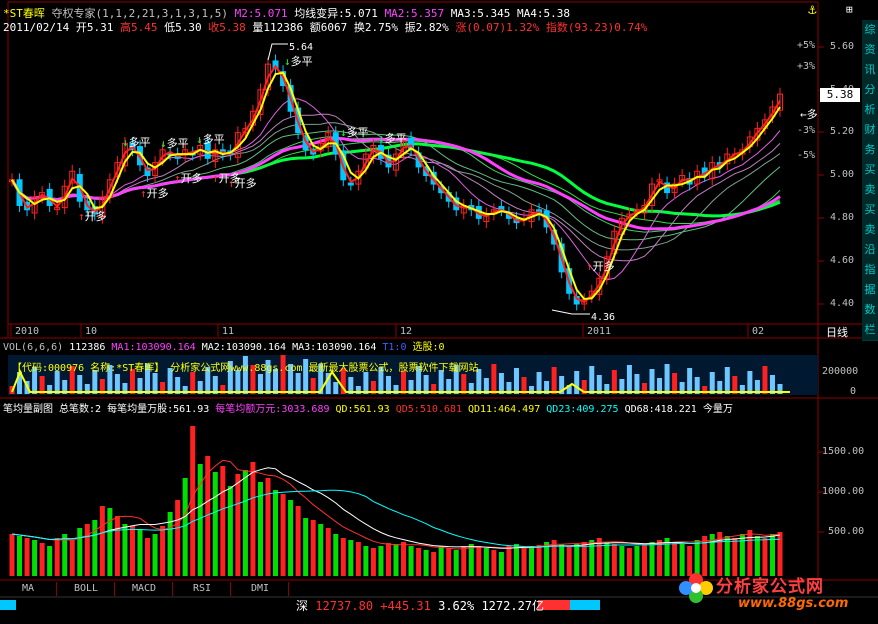  Describe the element at coordinates (870, 250) in the screenshot. I see `sidebar-tab: 沿` at that location.